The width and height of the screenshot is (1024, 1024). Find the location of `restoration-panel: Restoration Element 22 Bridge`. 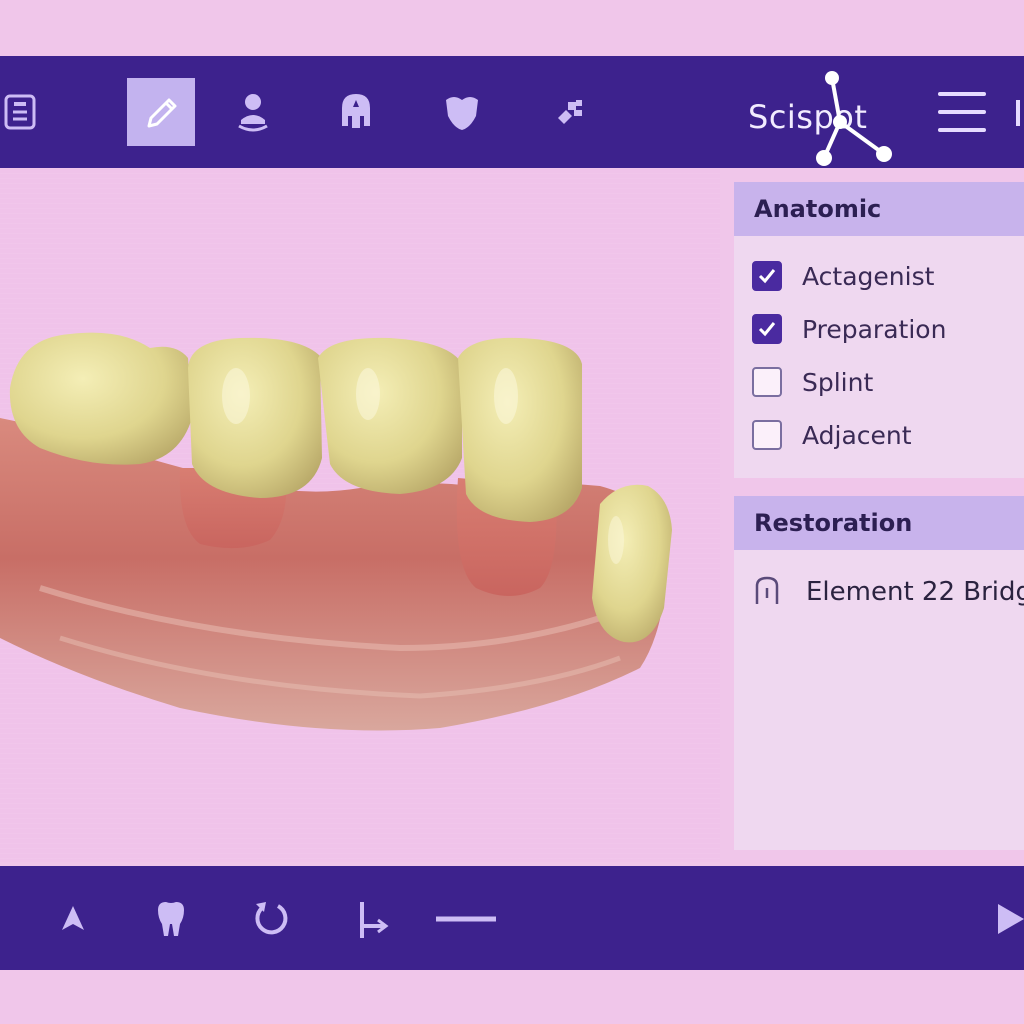

restoration-panel: Restoration Element 22 Bridge is located at coordinates (879, 673).